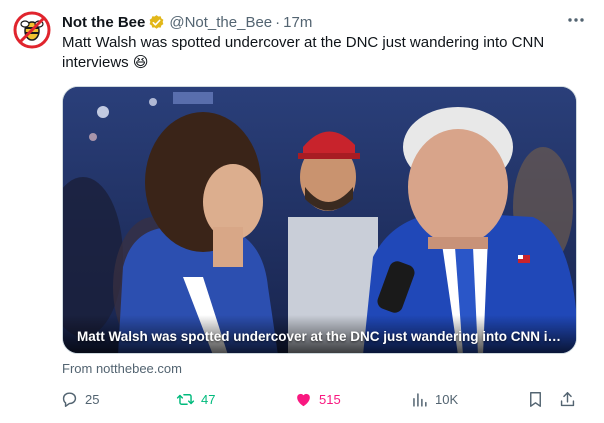  I want to click on retweet-icon, so click(185, 399).